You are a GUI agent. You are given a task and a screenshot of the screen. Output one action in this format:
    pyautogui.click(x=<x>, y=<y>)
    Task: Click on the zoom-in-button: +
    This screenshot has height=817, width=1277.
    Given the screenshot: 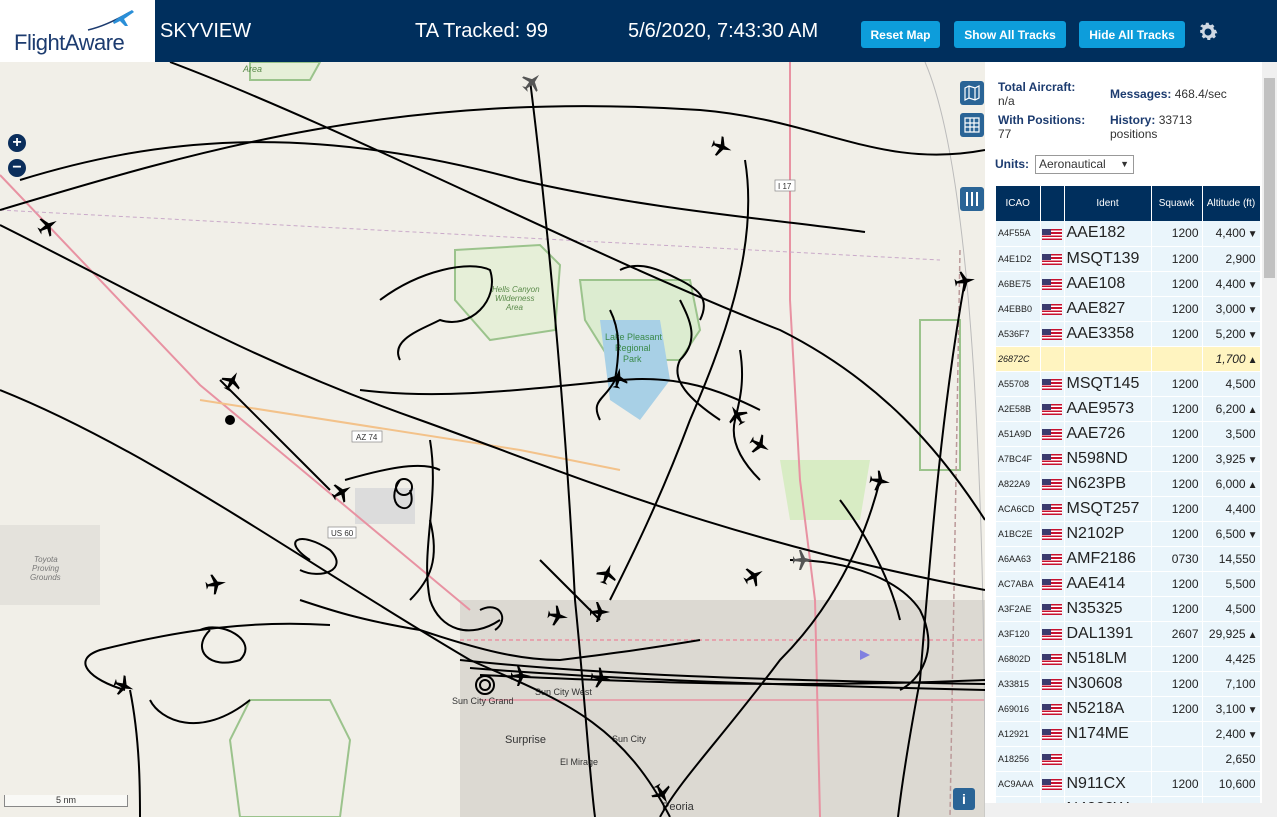 What is the action you would take?
    pyautogui.click(x=17, y=143)
    